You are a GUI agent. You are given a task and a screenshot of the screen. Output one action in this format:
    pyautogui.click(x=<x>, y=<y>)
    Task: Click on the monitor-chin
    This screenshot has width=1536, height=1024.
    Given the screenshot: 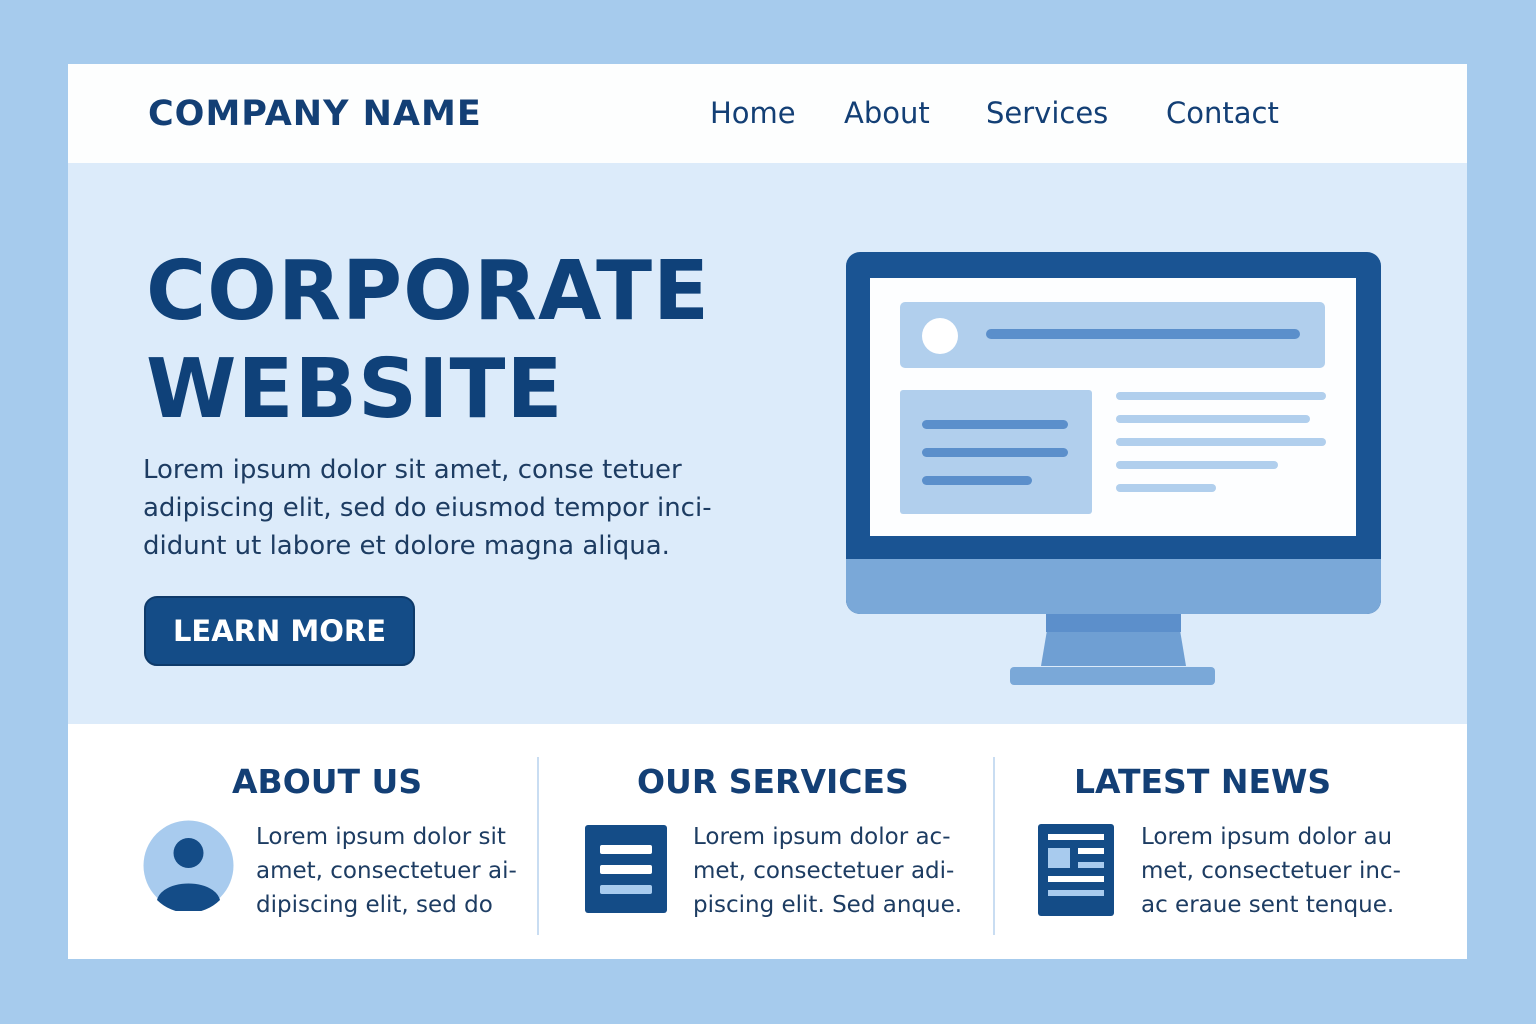 What is the action you would take?
    pyautogui.click(x=1113, y=586)
    